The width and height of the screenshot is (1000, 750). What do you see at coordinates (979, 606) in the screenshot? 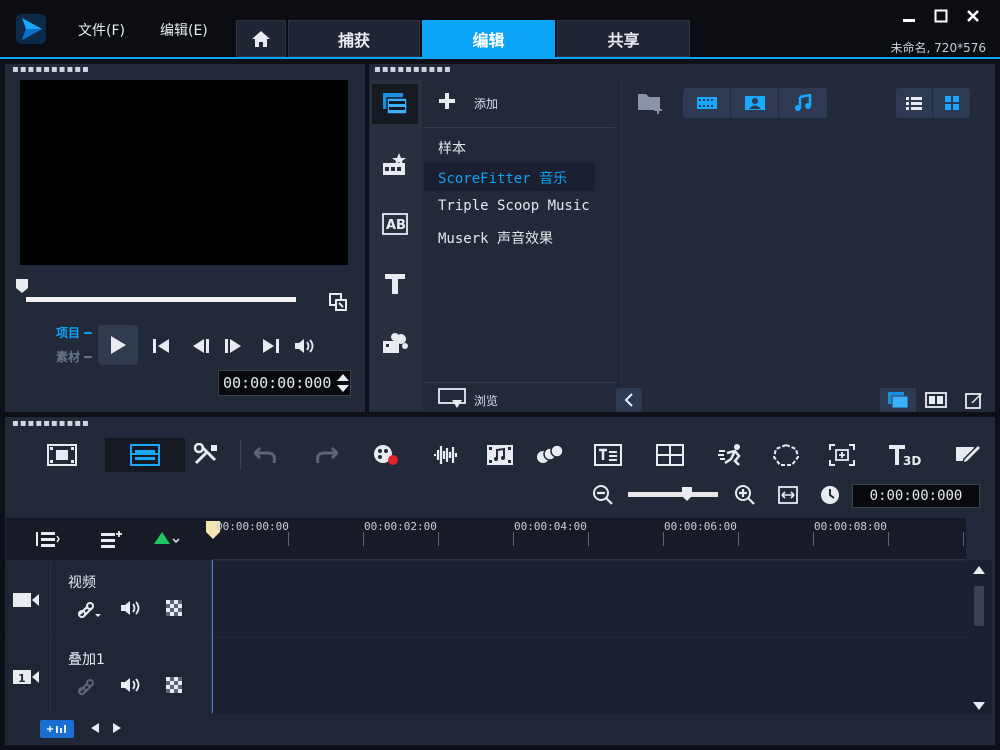
I see `scroll-thumb` at bounding box center [979, 606].